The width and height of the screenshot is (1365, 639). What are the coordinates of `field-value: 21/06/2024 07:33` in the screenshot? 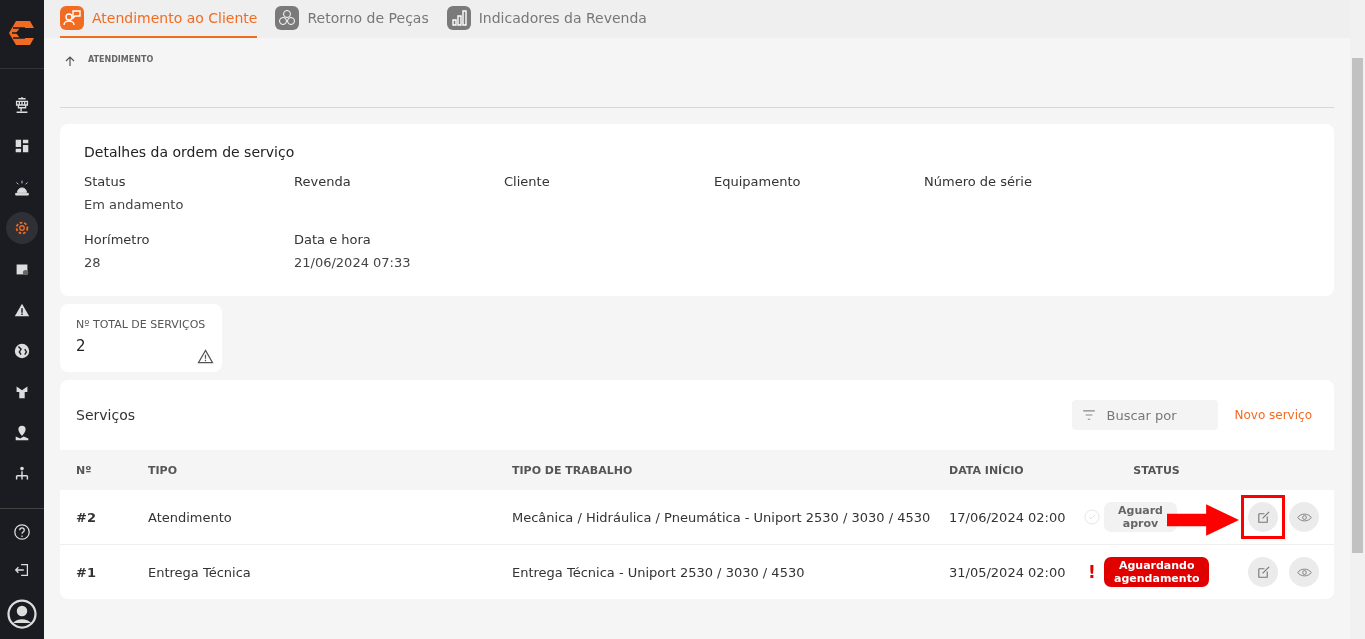 It's located at (353, 262).